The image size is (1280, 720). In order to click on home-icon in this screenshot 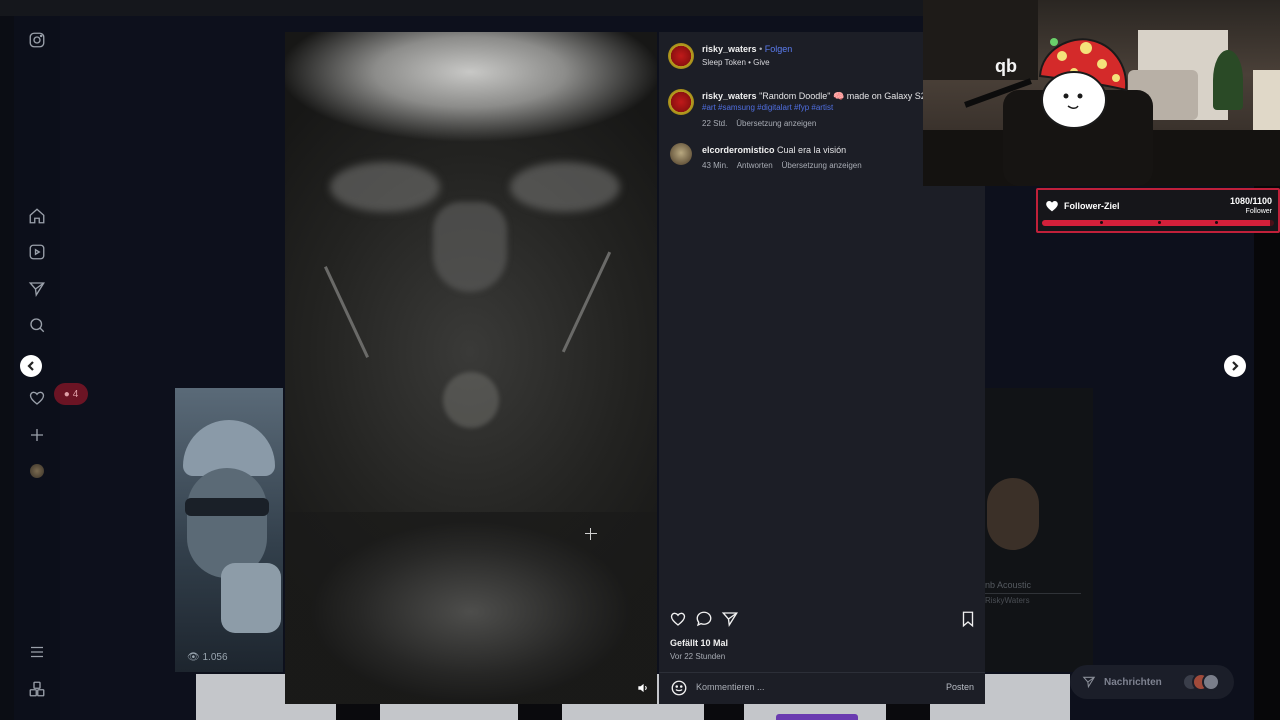, I will do `click(37, 216)`.